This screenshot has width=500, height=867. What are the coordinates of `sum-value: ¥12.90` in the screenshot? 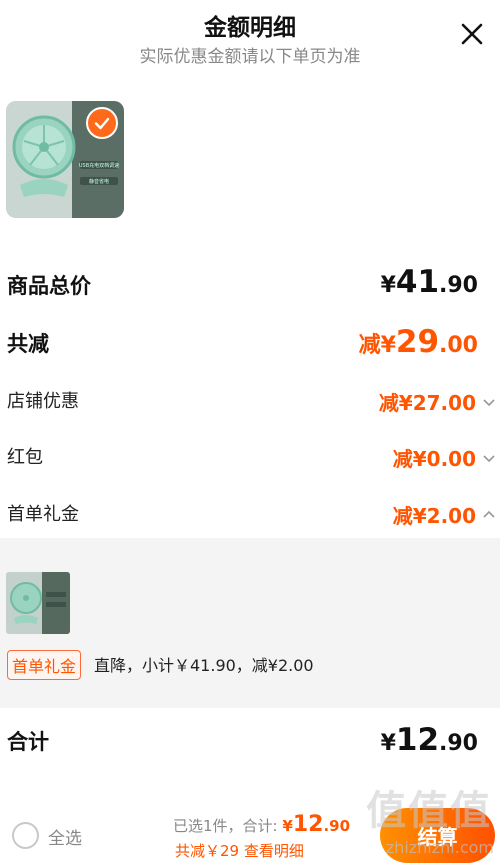 It's located at (429, 740).